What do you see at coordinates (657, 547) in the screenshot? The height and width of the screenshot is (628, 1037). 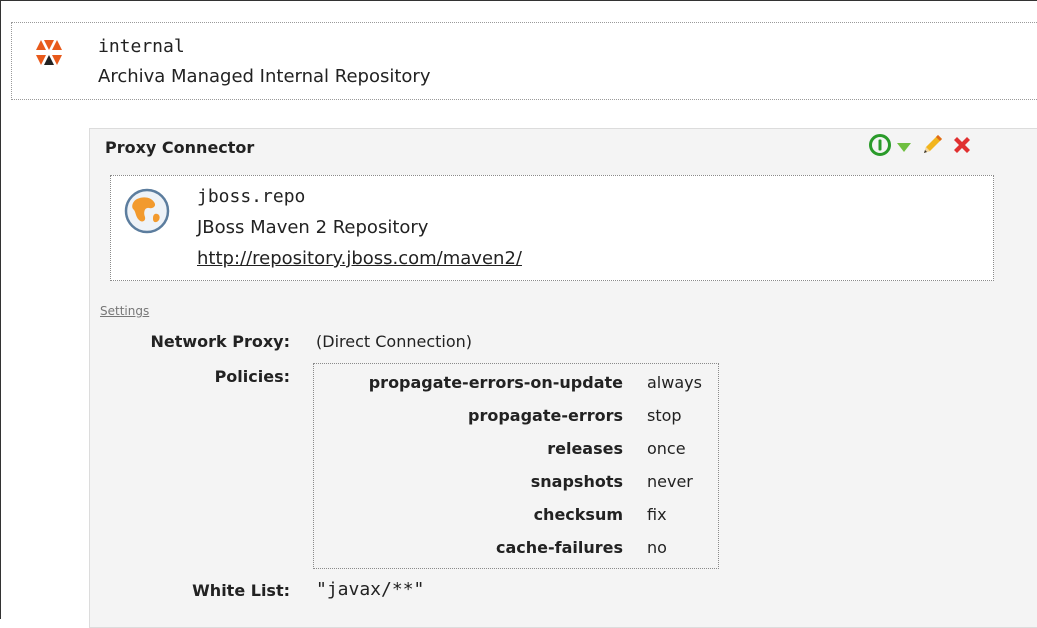 I see `policy-value: no` at bounding box center [657, 547].